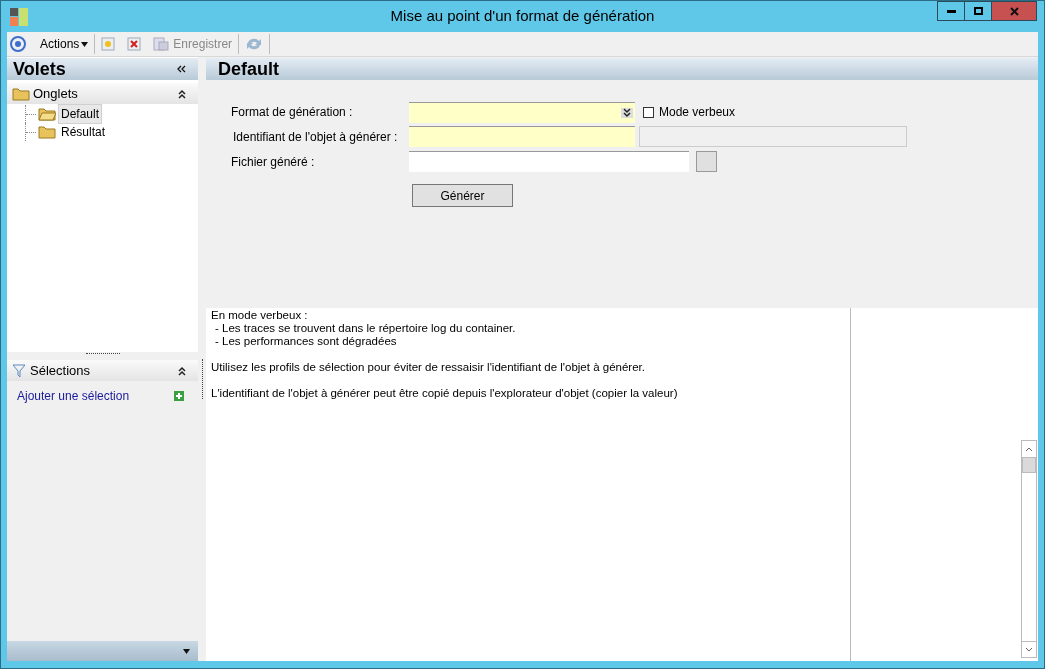  Describe the element at coordinates (248, 69) in the screenshot. I see `page-title: Default` at that location.